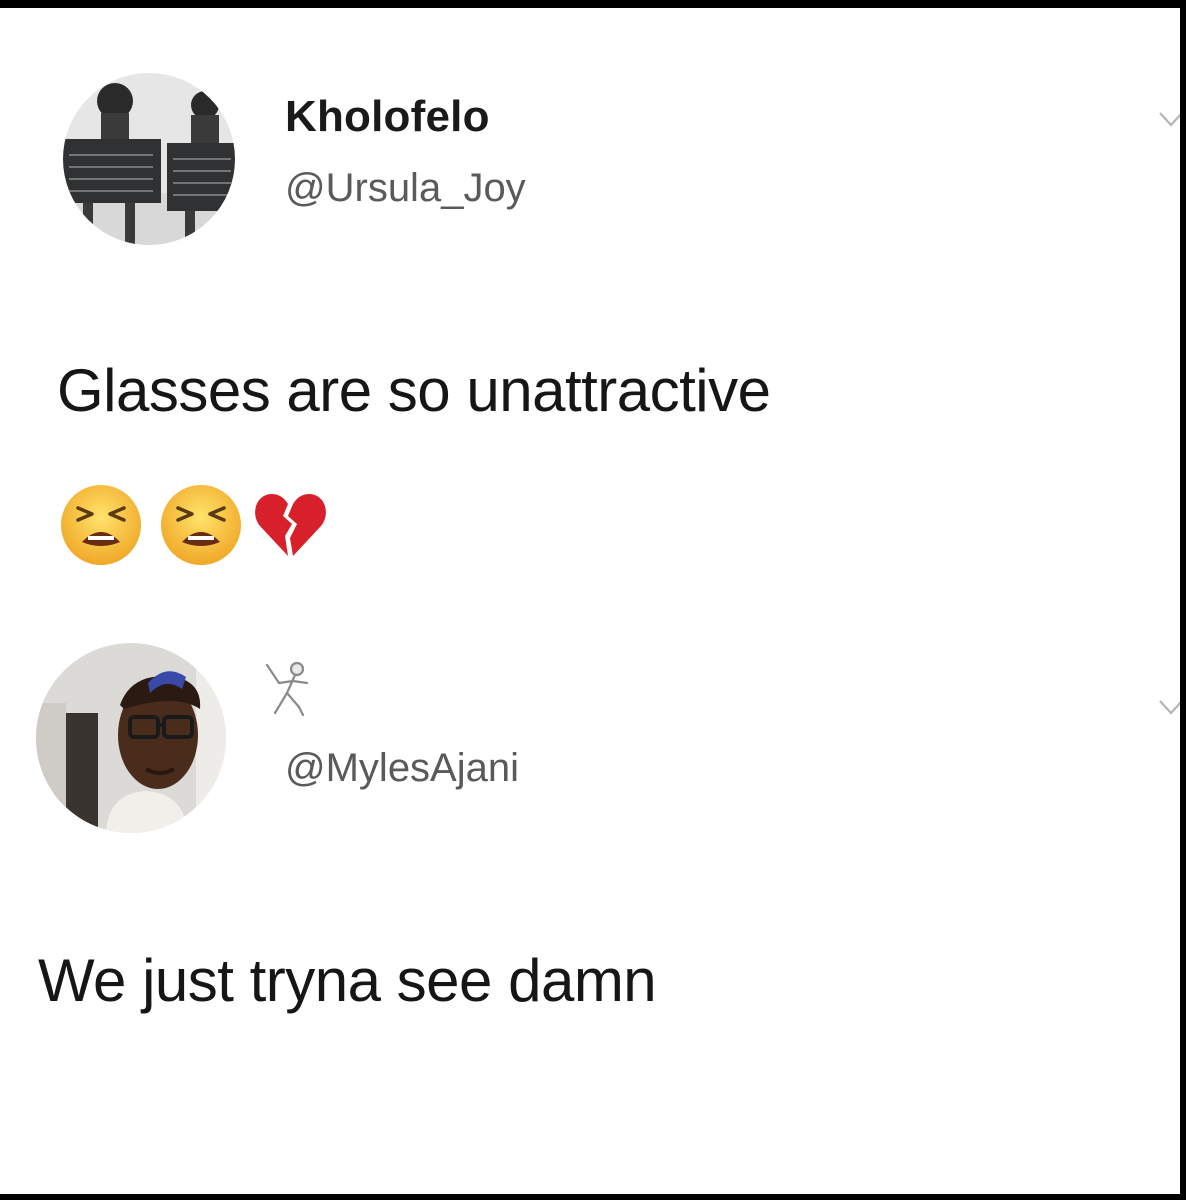  Describe the element at coordinates (387, 117) in the screenshot. I see `display-name: Kholofelo` at that location.